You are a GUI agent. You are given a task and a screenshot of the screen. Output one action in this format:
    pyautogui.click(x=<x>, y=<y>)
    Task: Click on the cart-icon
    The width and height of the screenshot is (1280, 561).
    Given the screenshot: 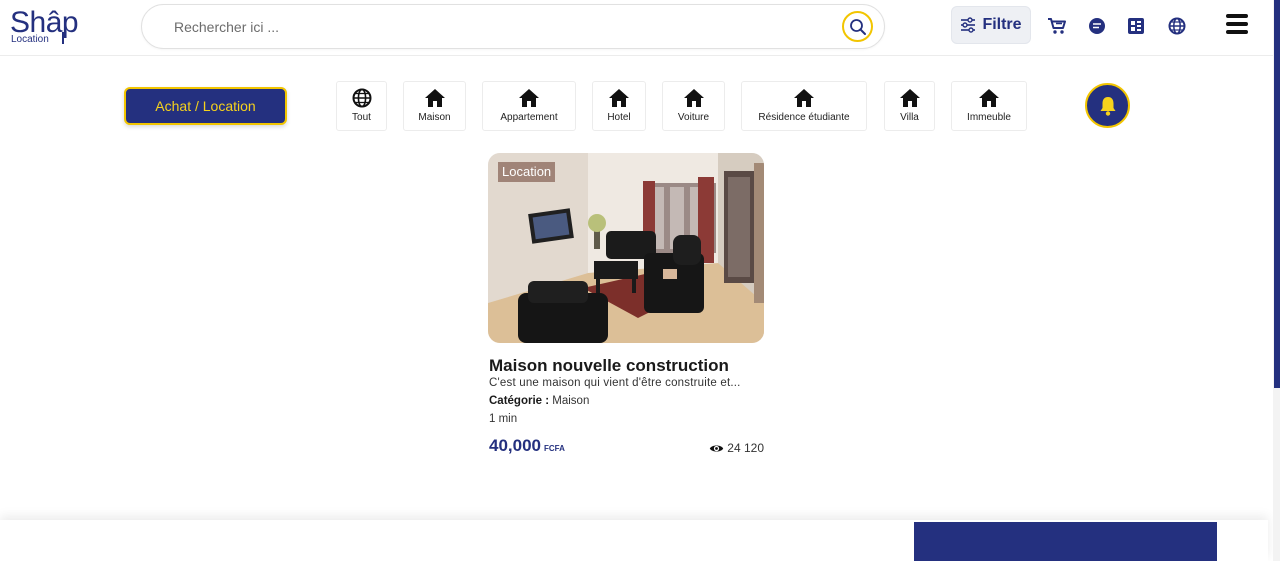 What is the action you would take?
    pyautogui.click(x=1057, y=26)
    